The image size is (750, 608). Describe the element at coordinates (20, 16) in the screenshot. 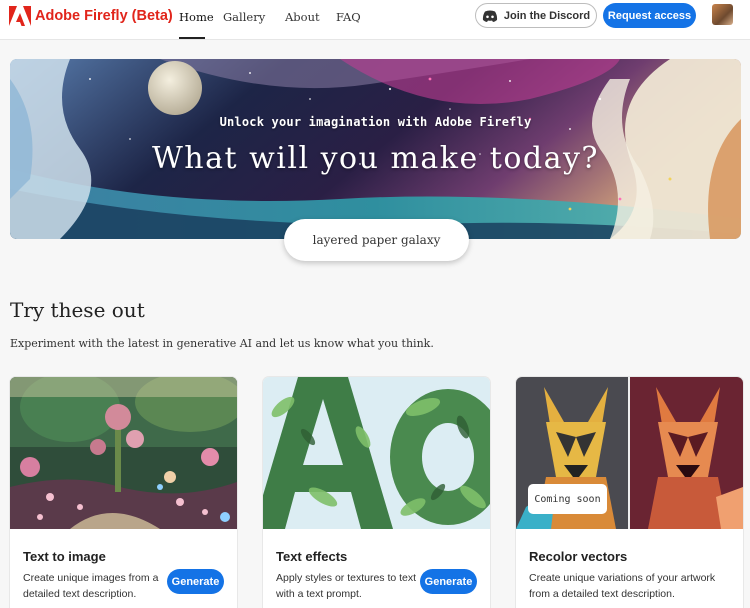

I see `adobe-logo-icon` at that location.